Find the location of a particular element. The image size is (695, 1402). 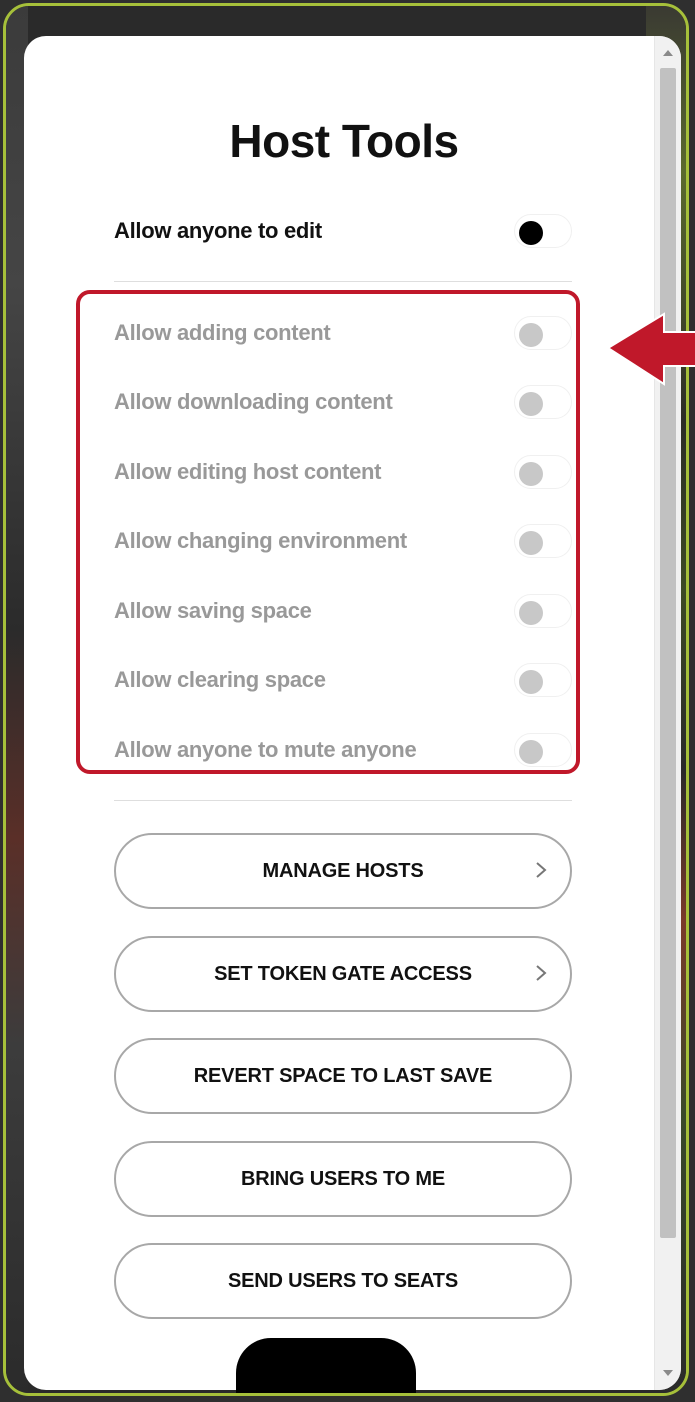

revert-space-label: REVERT SPACE TO LAST SAVE is located at coordinates (343, 1076).